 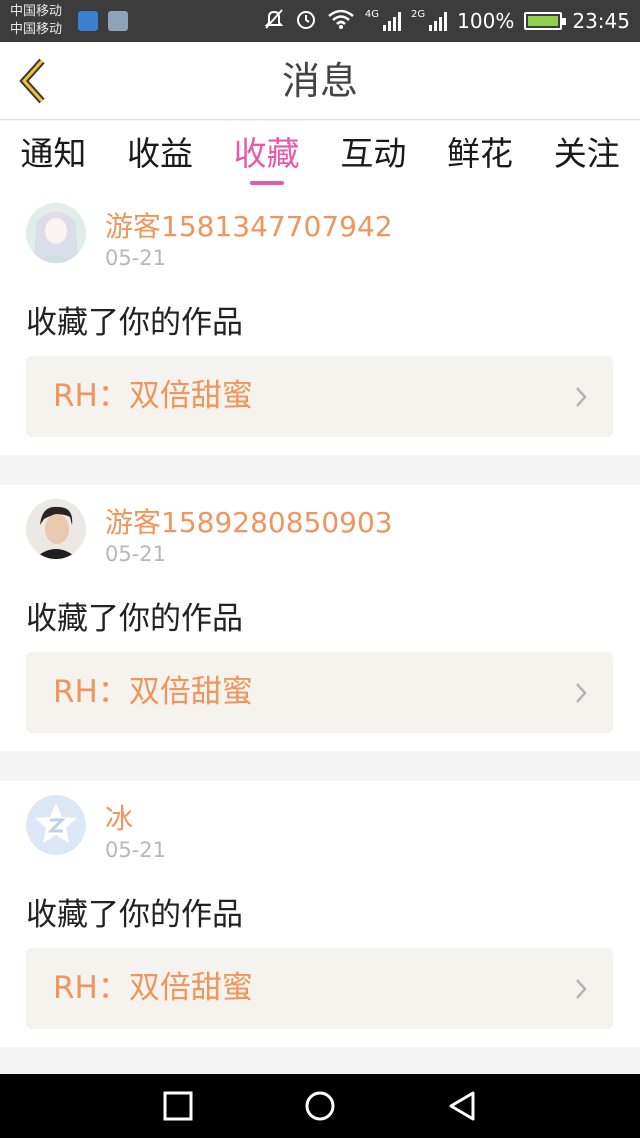 What do you see at coordinates (341, 21) in the screenshot?
I see `wifi-icon` at bounding box center [341, 21].